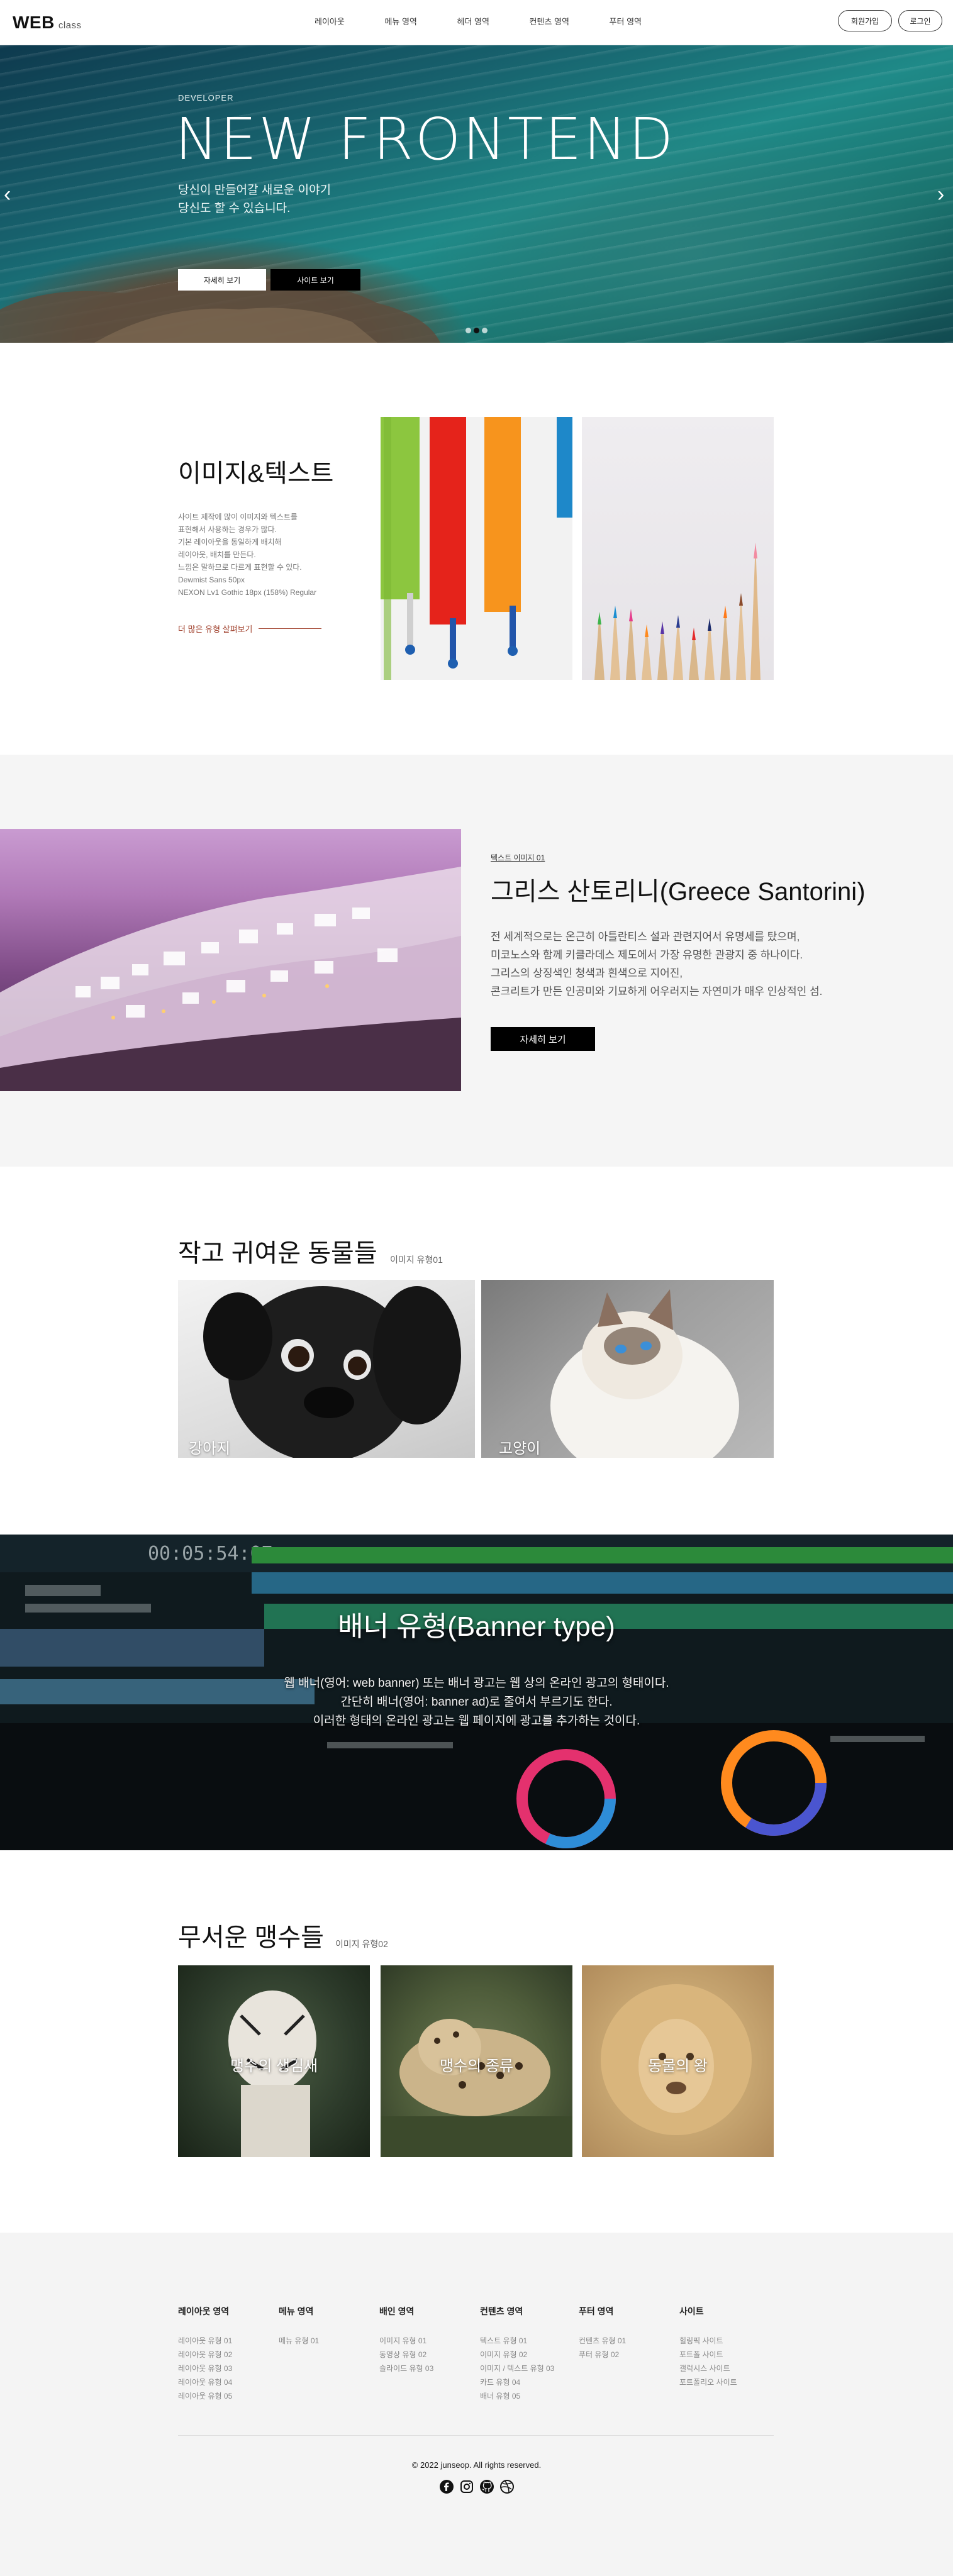  I want to click on footer-link: 갤럭시스 사이트, so click(726, 2368).